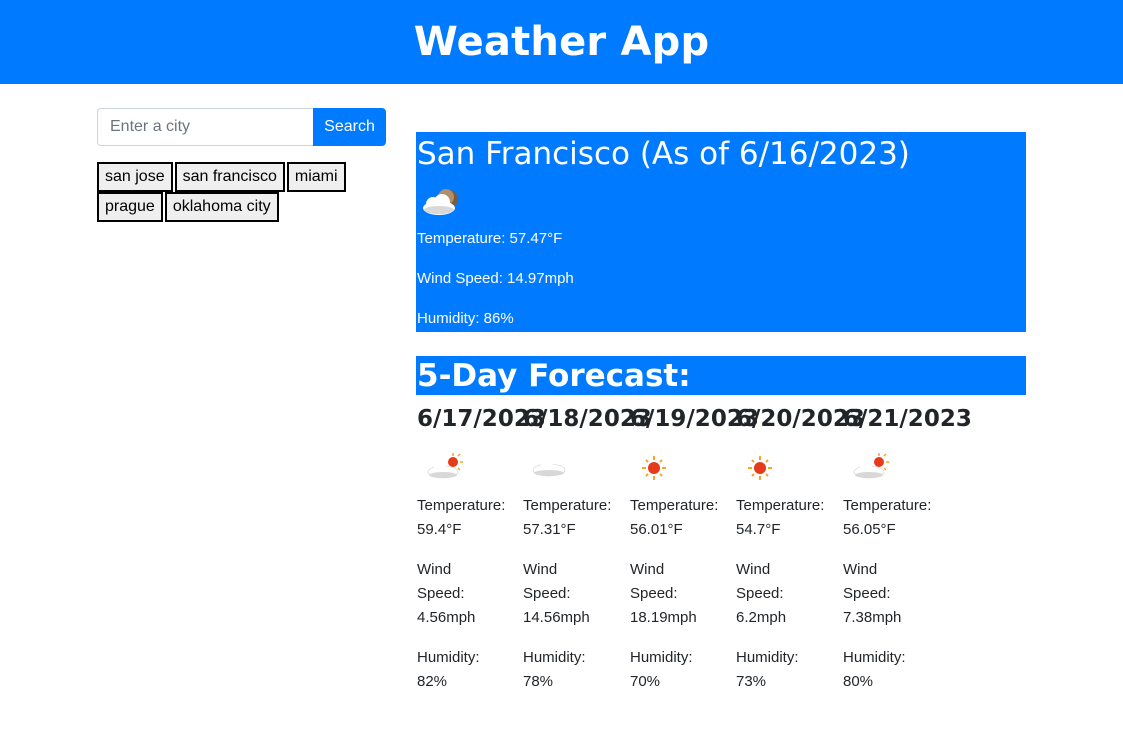  I want to click on app-title: Weather App, so click(561, 42).